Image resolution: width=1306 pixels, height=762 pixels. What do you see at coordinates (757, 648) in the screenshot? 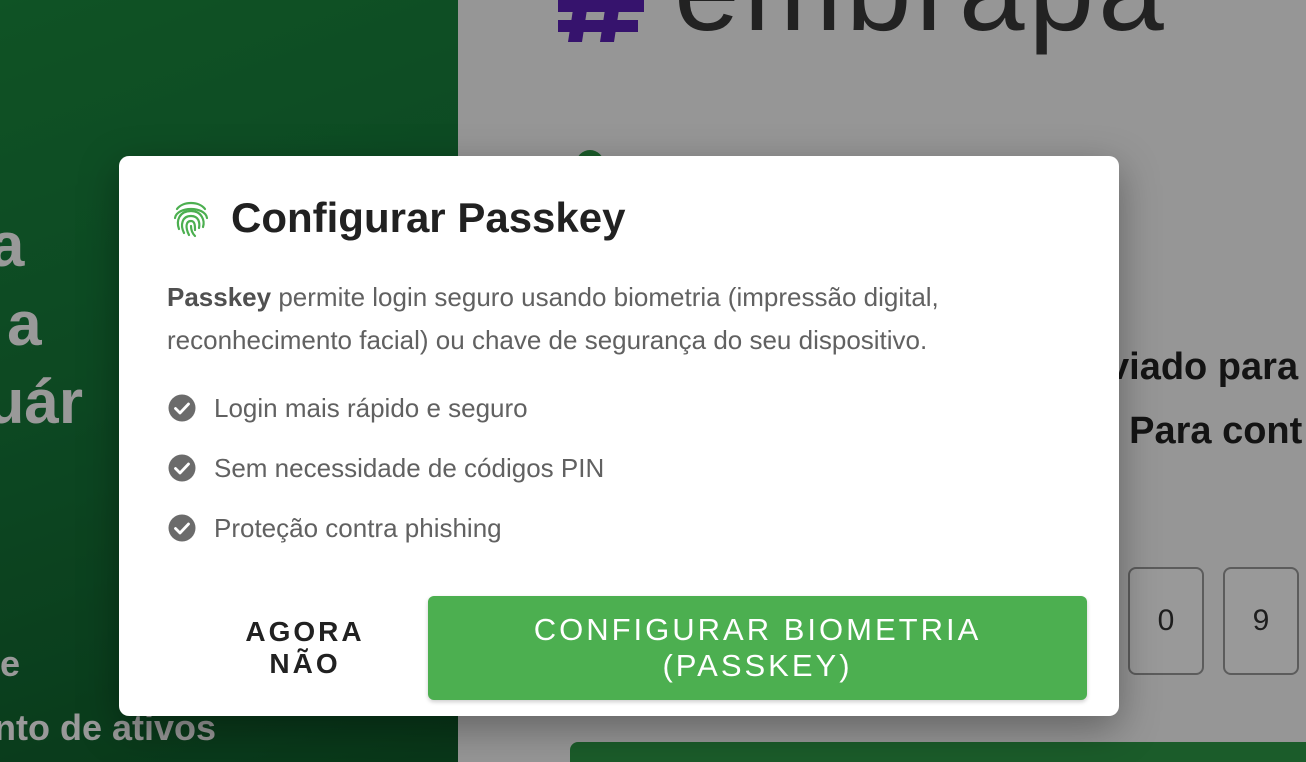
I see `setup-biometrics-button: CONFIGURAR BIOMETRIA (PASSKEY)` at bounding box center [757, 648].